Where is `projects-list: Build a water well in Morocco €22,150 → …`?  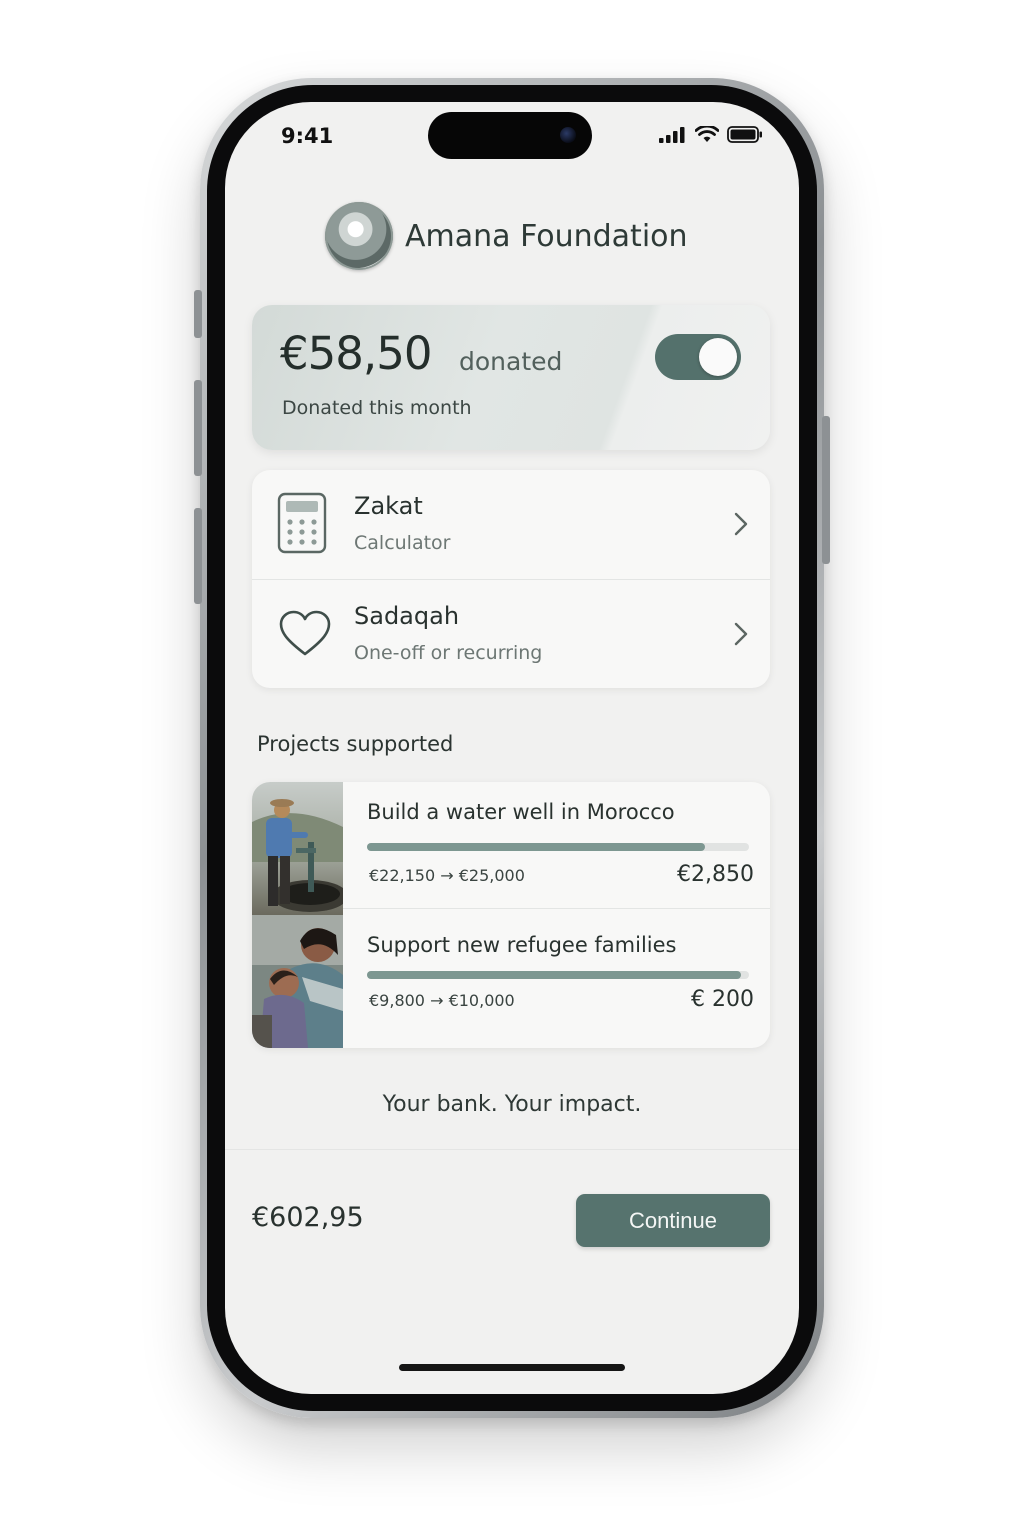 projects-list: Build a water well in Morocco €22,150 → … is located at coordinates (511, 915).